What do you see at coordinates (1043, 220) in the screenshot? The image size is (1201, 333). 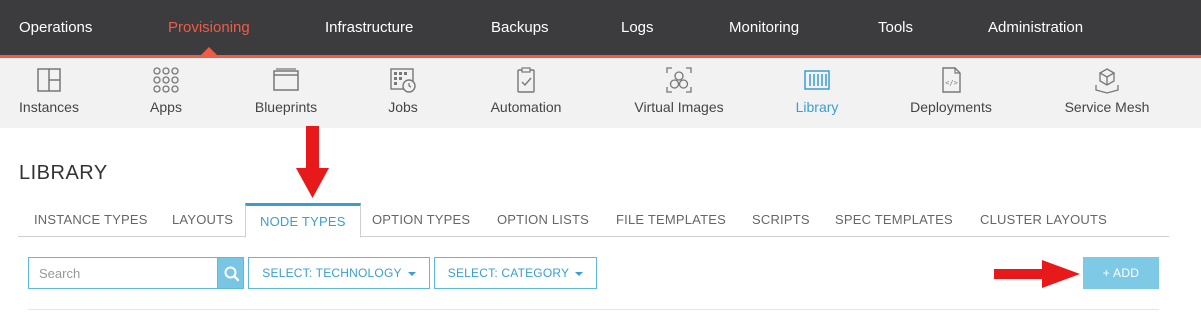 I see `tab-cluster-layouts: CLUSTER LAYOUTS` at bounding box center [1043, 220].